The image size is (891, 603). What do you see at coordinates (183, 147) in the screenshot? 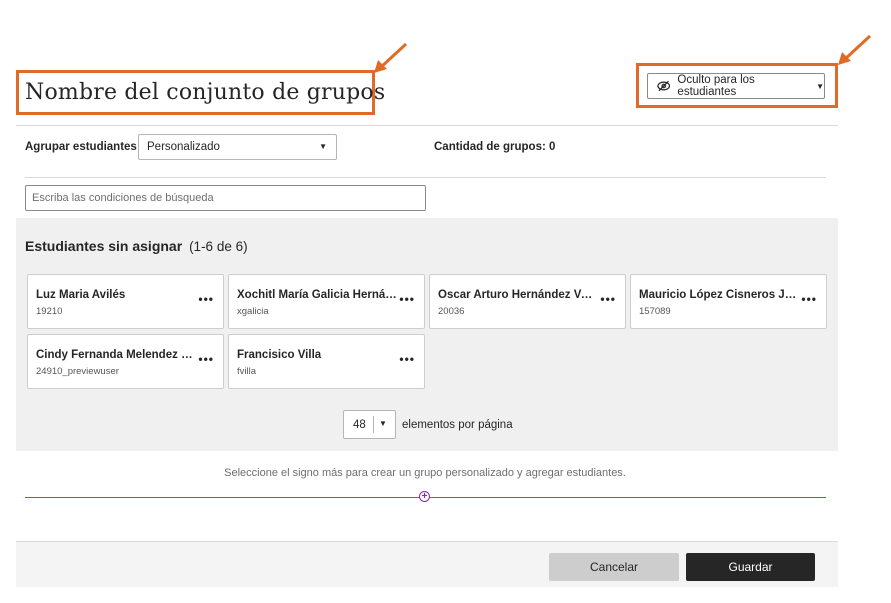
I see `group-mode-value: Personalizado` at bounding box center [183, 147].